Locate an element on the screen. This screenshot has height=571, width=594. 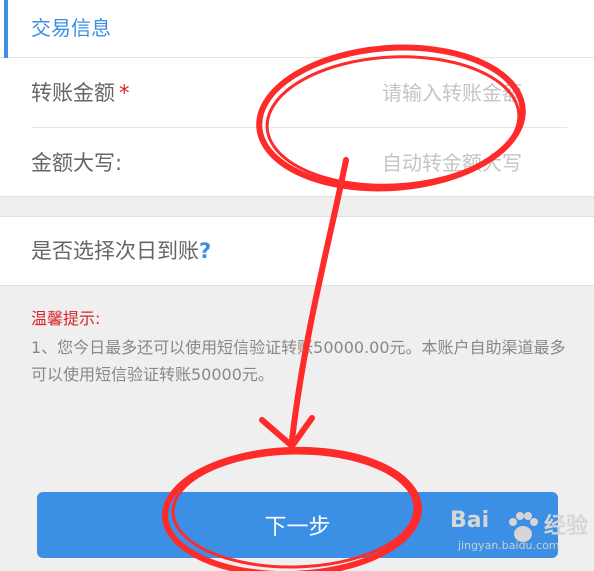
watermark-logo-suffix: 经验 is located at coordinates (566, 526).